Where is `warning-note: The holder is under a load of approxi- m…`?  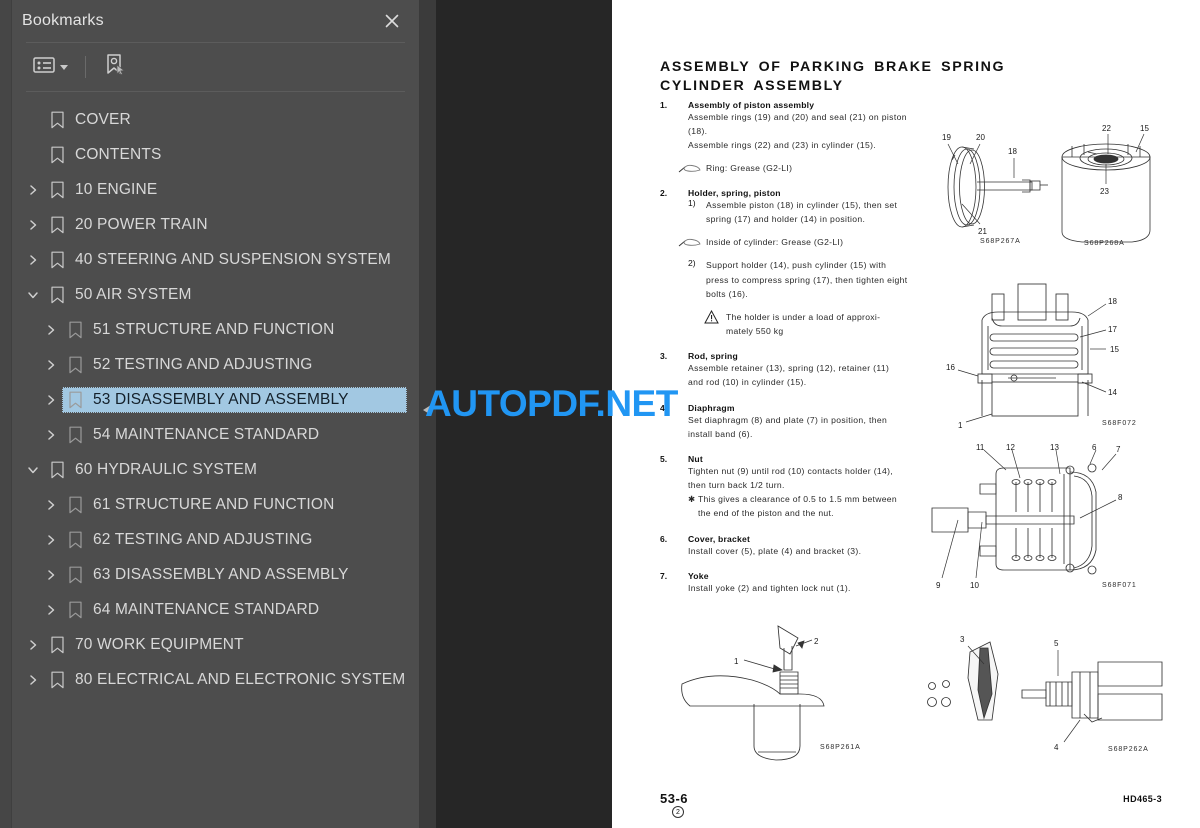
warning-note: The holder is under a load of approxi- m… is located at coordinates (805, 323).